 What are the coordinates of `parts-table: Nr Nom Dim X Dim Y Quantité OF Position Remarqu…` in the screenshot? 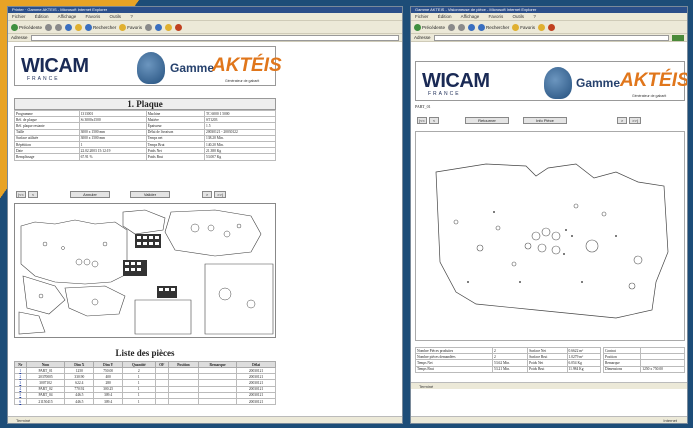 It's located at (145, 383).